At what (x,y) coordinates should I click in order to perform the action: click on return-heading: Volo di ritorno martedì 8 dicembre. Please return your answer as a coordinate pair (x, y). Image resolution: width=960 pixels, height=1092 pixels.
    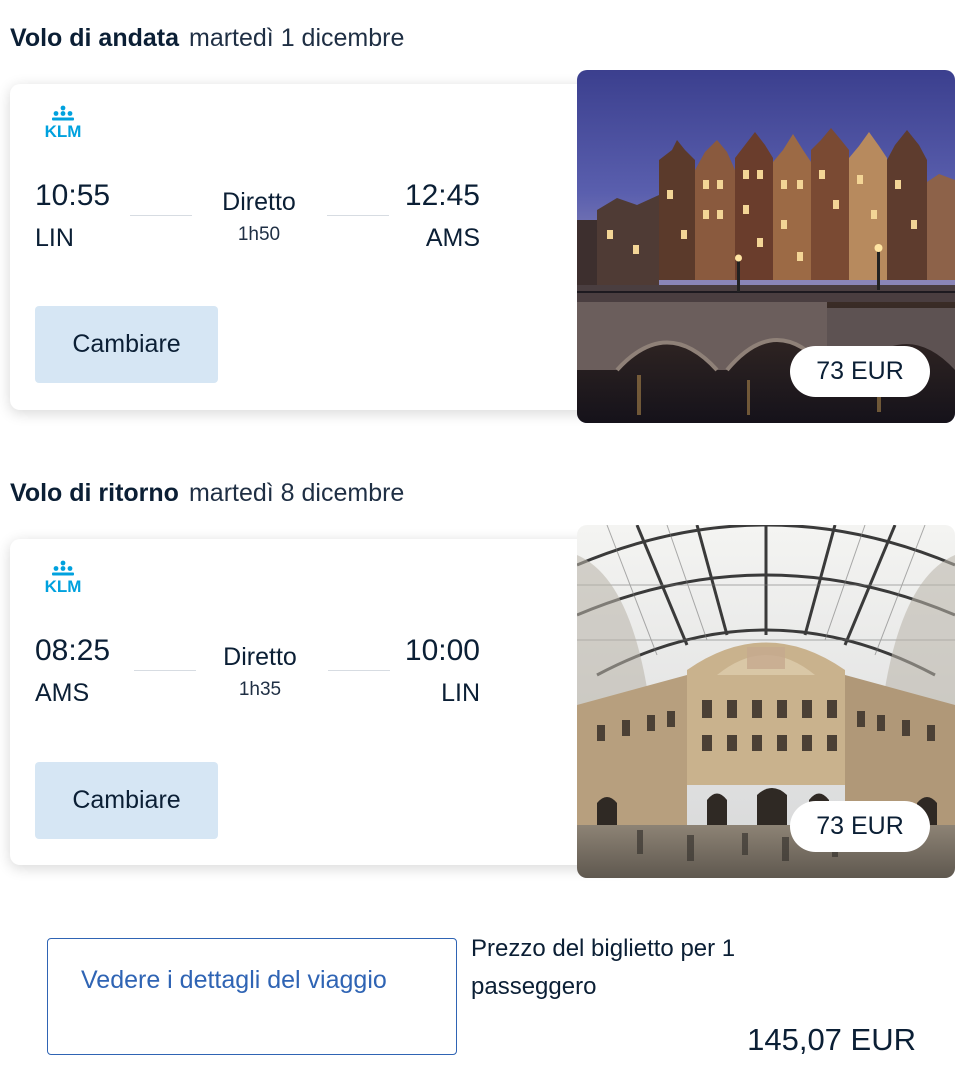
    Looking at the image, I should click on (207, 493).